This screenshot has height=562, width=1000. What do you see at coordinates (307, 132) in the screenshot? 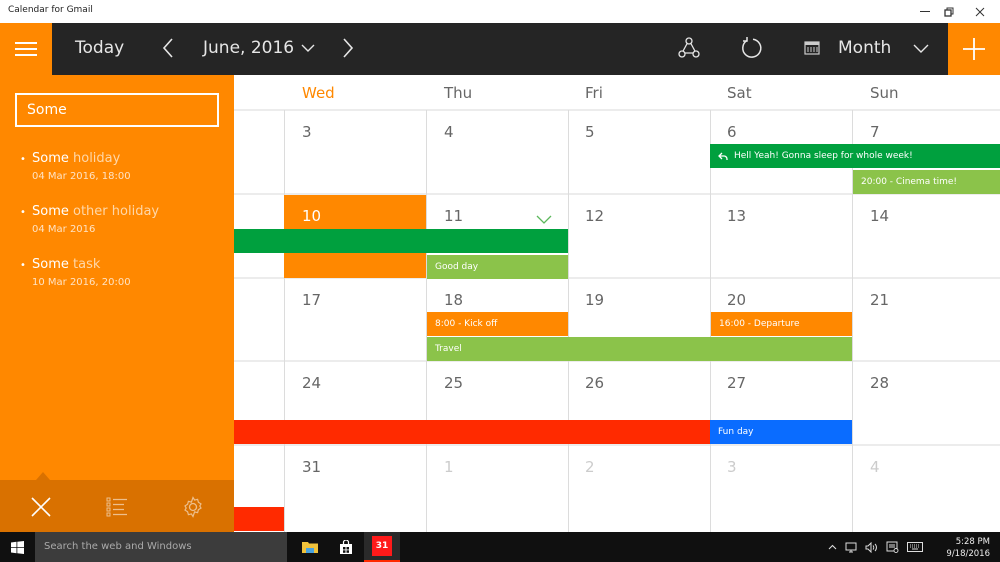
I see `day-cell: 3` at bounding box center [307, 132].